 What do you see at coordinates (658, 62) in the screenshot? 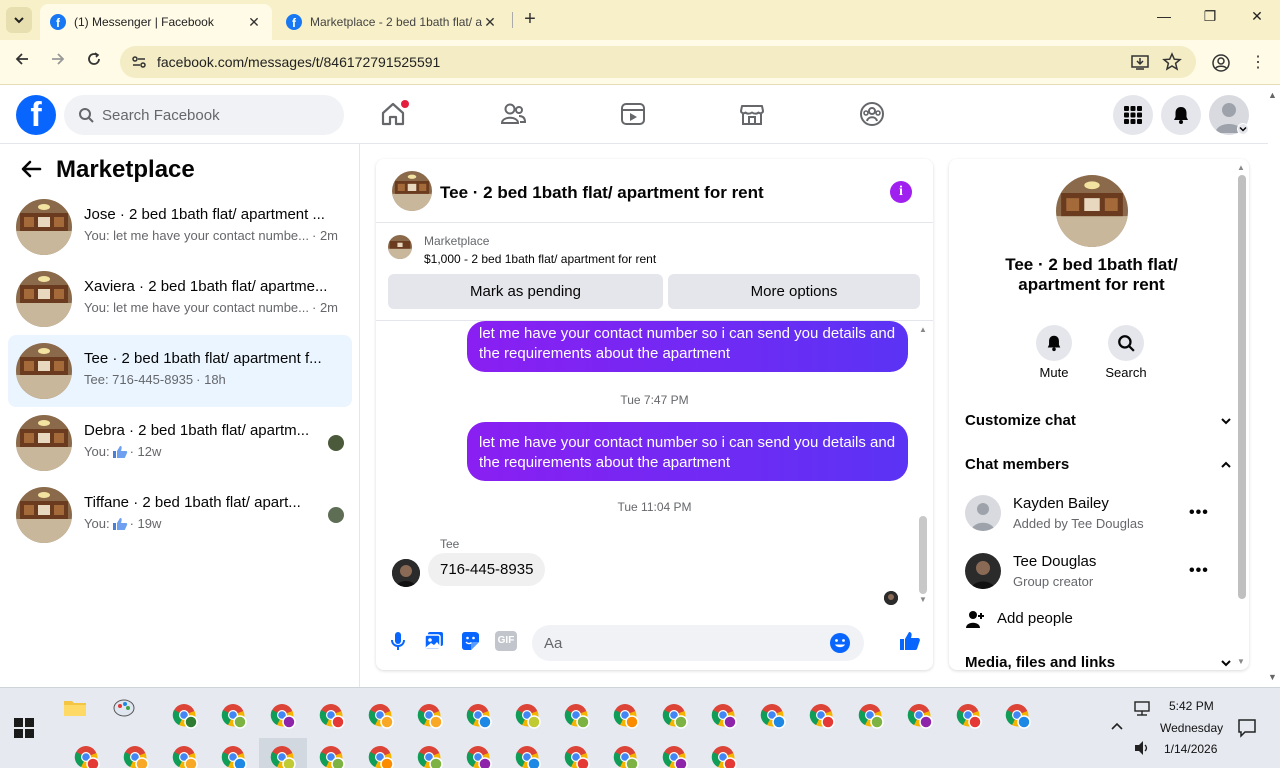
I see `address-bar: facebook.com/messages/t/846172791525591` at bounding box center [658, 62].